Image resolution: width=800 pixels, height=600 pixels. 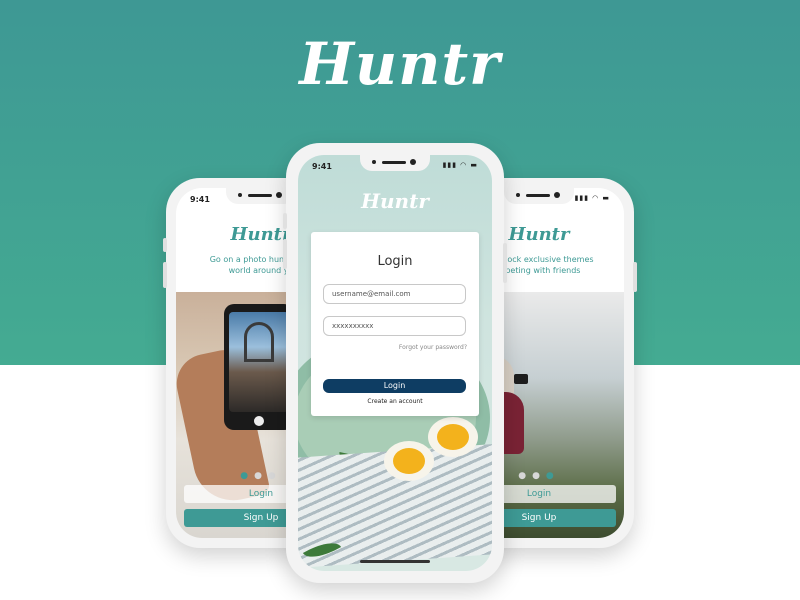 I want to click on login-submit-button: Login, so click(x=394, y=386).